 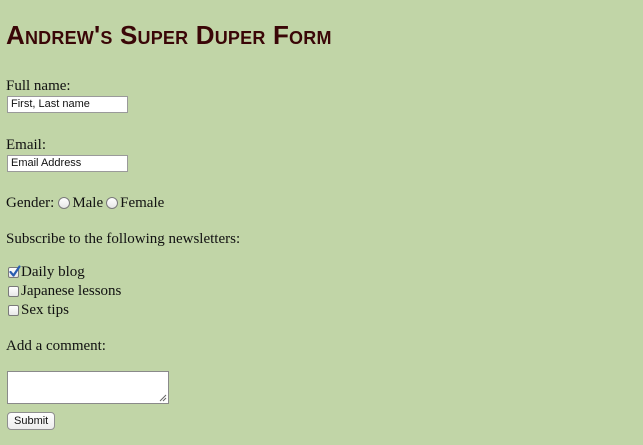 I want to click on daily-blog-checkbox, so click(x=14, y=271).